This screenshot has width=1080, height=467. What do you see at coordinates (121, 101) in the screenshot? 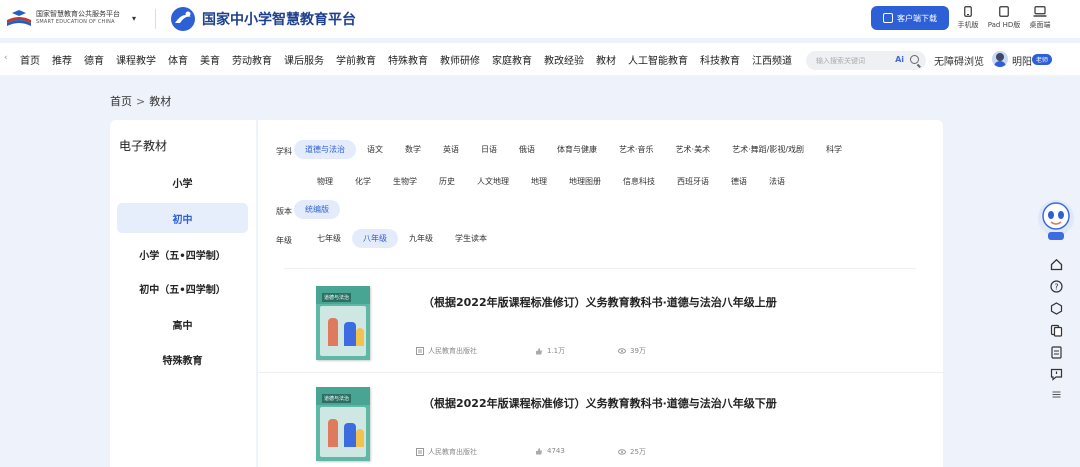
I see `breadcrumb-home: 首页` at bounding box center [121, 101].